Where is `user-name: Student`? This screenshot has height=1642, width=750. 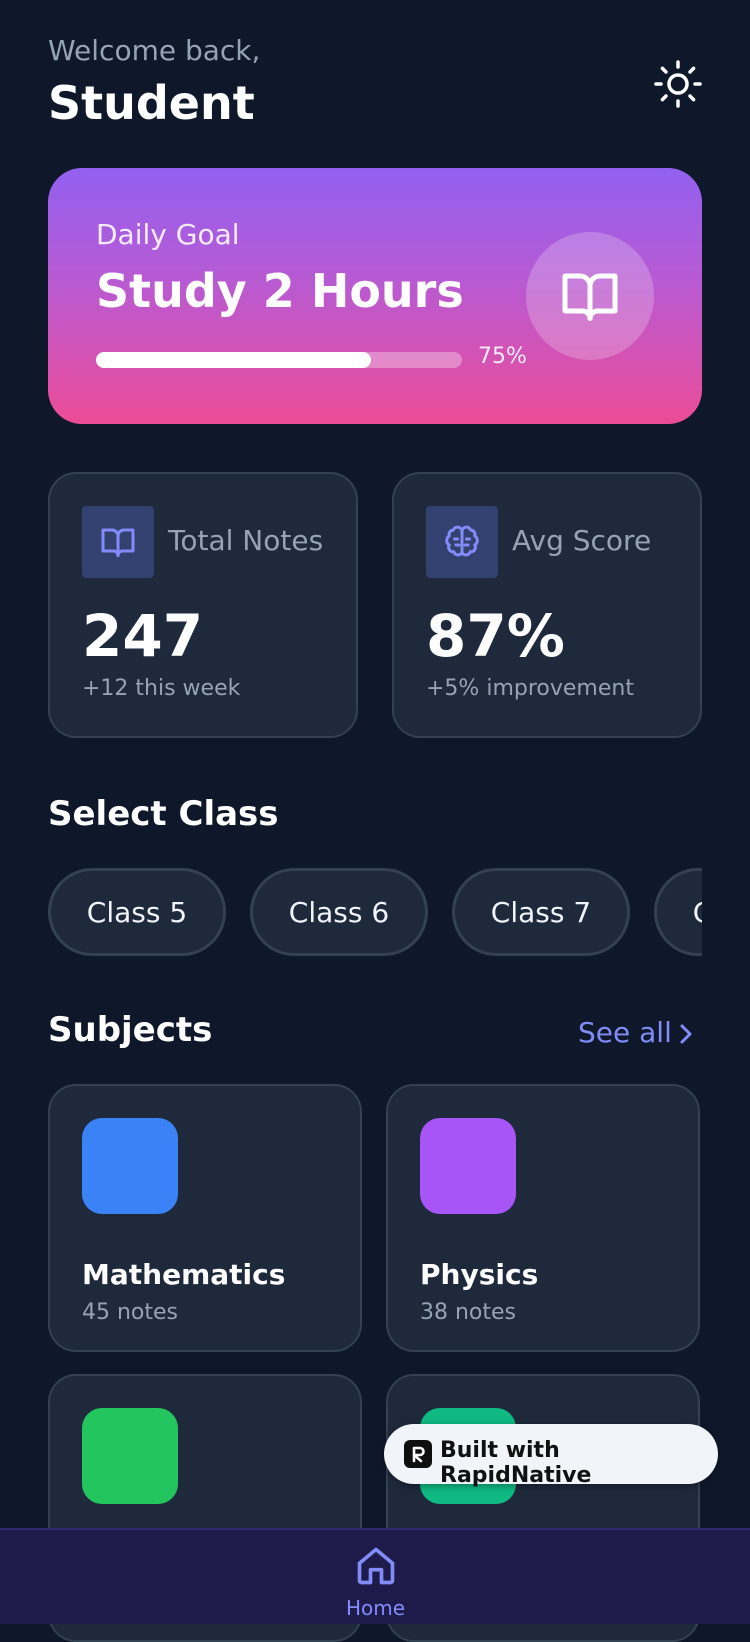
user-name: Student is located at coordinates (151, 103).